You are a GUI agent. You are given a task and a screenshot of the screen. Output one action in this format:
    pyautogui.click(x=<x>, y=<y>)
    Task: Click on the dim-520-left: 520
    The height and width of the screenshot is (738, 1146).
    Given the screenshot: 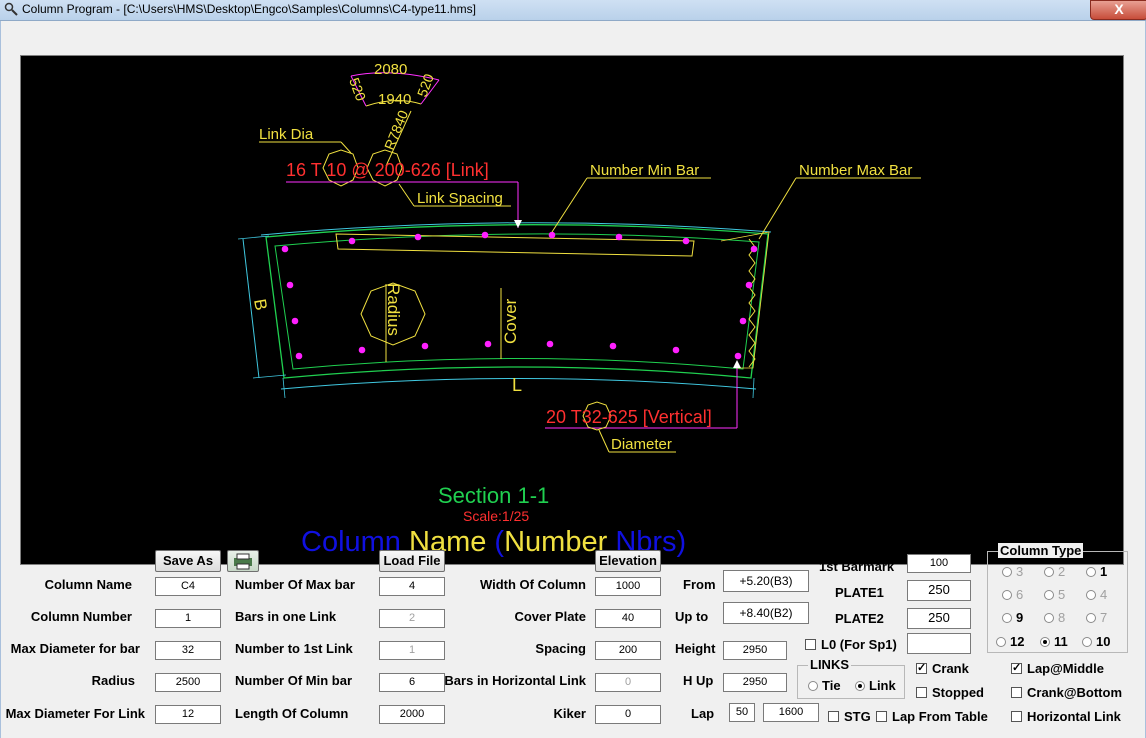 What is the action you would take?
    pyautogui.click(x=357, y=90)
    